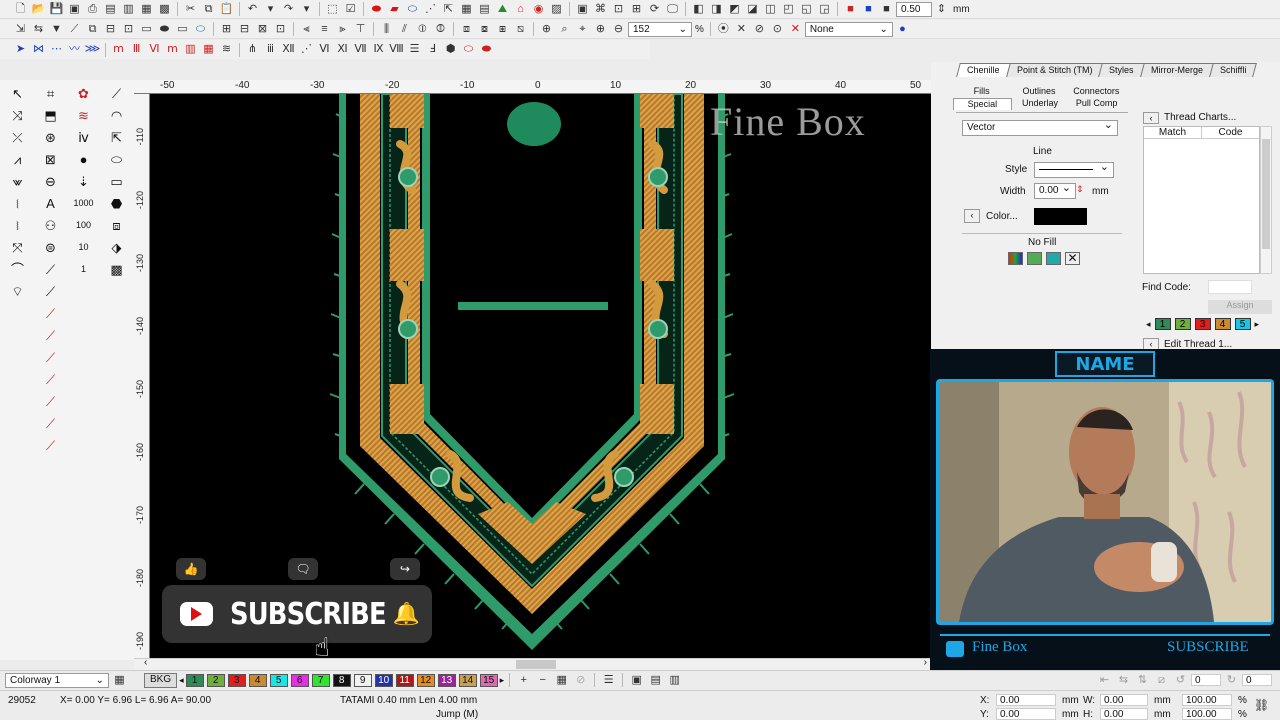 This screenshot has width=1280, height=720. What do you see at coordinates (741, 29) in the screenshot?
I see `trim-icon: ✕` at bounding box center [741, 29].